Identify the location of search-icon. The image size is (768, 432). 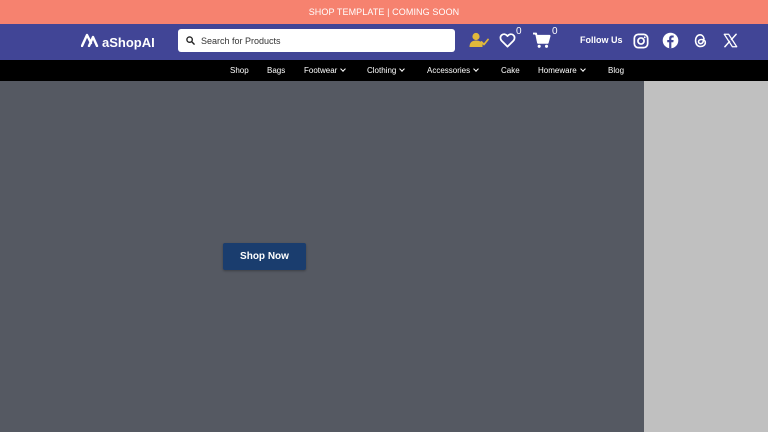
(190, 41).